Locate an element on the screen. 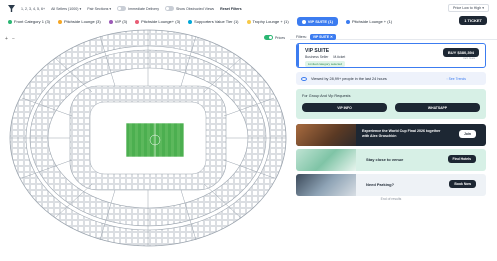 The width and height of the screenshot is (497, 261). promo-text: Stay close to venue is located at coordinates (385, 159).